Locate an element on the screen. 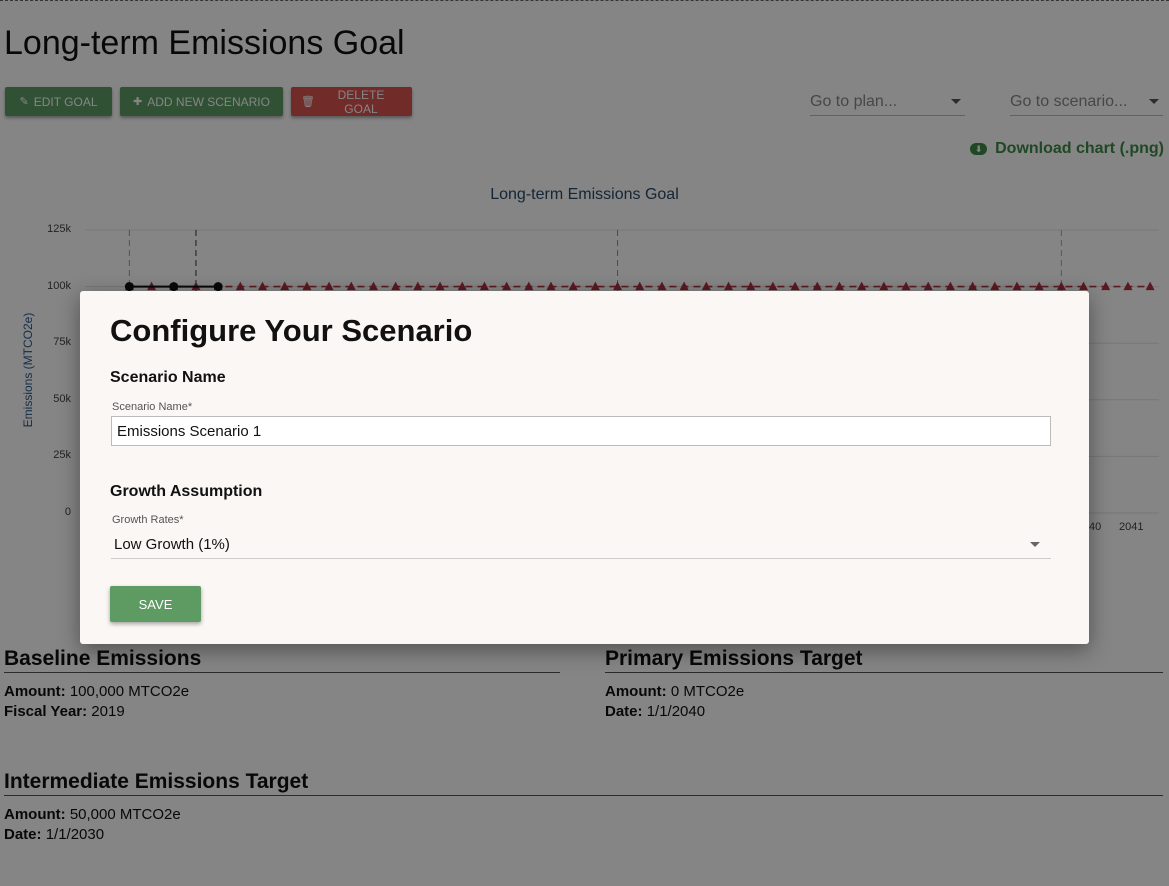 The width and height of the screenshot is (1169, 886). growth-rates-field-label: Growth Rates* is located at coordinates (148, 520).